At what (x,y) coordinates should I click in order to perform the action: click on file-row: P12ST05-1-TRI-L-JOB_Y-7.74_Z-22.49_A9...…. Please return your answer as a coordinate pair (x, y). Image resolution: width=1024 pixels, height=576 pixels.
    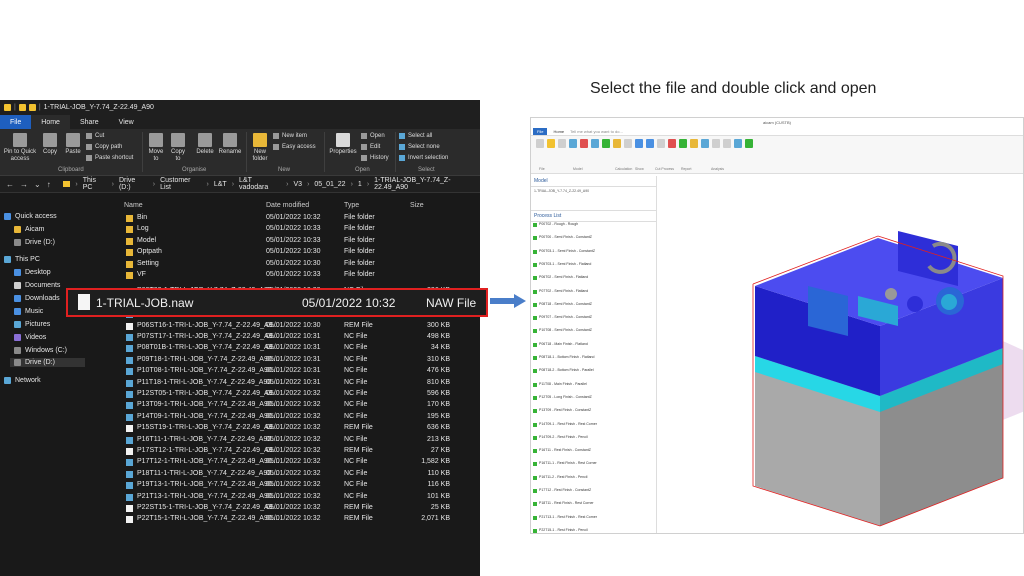
    Looking at the image, I should click on (298, 394).